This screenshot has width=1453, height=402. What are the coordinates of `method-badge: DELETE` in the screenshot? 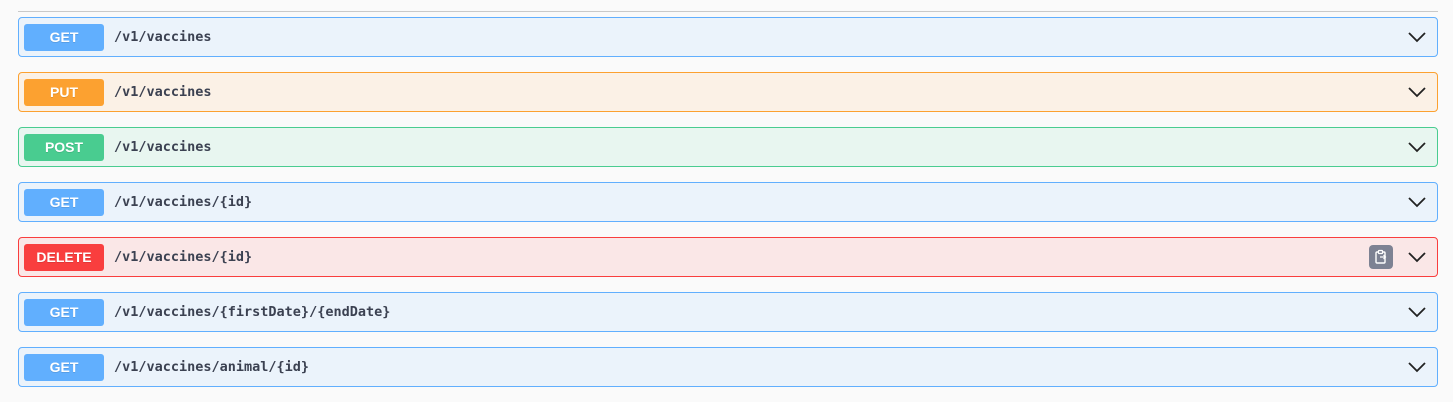 It's located at (64, 257).